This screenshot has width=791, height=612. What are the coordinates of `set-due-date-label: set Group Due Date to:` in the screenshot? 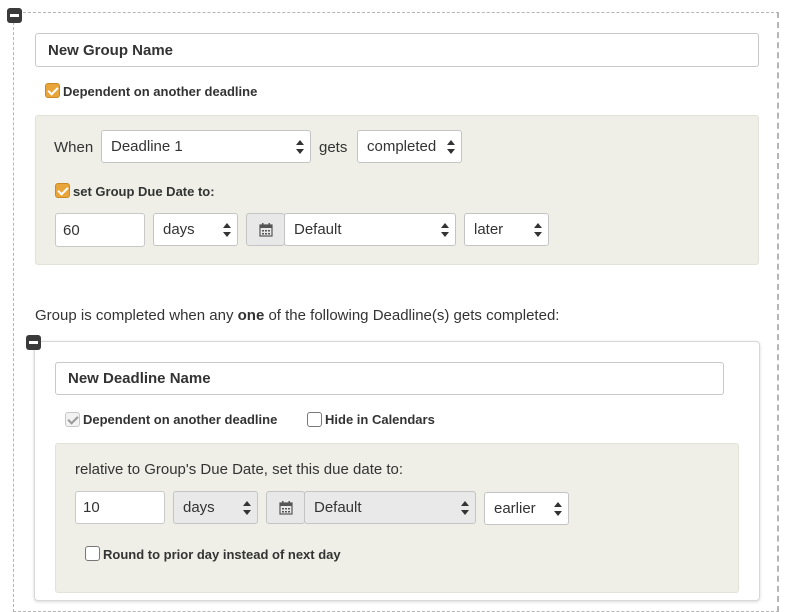 It's located at (144, 191).